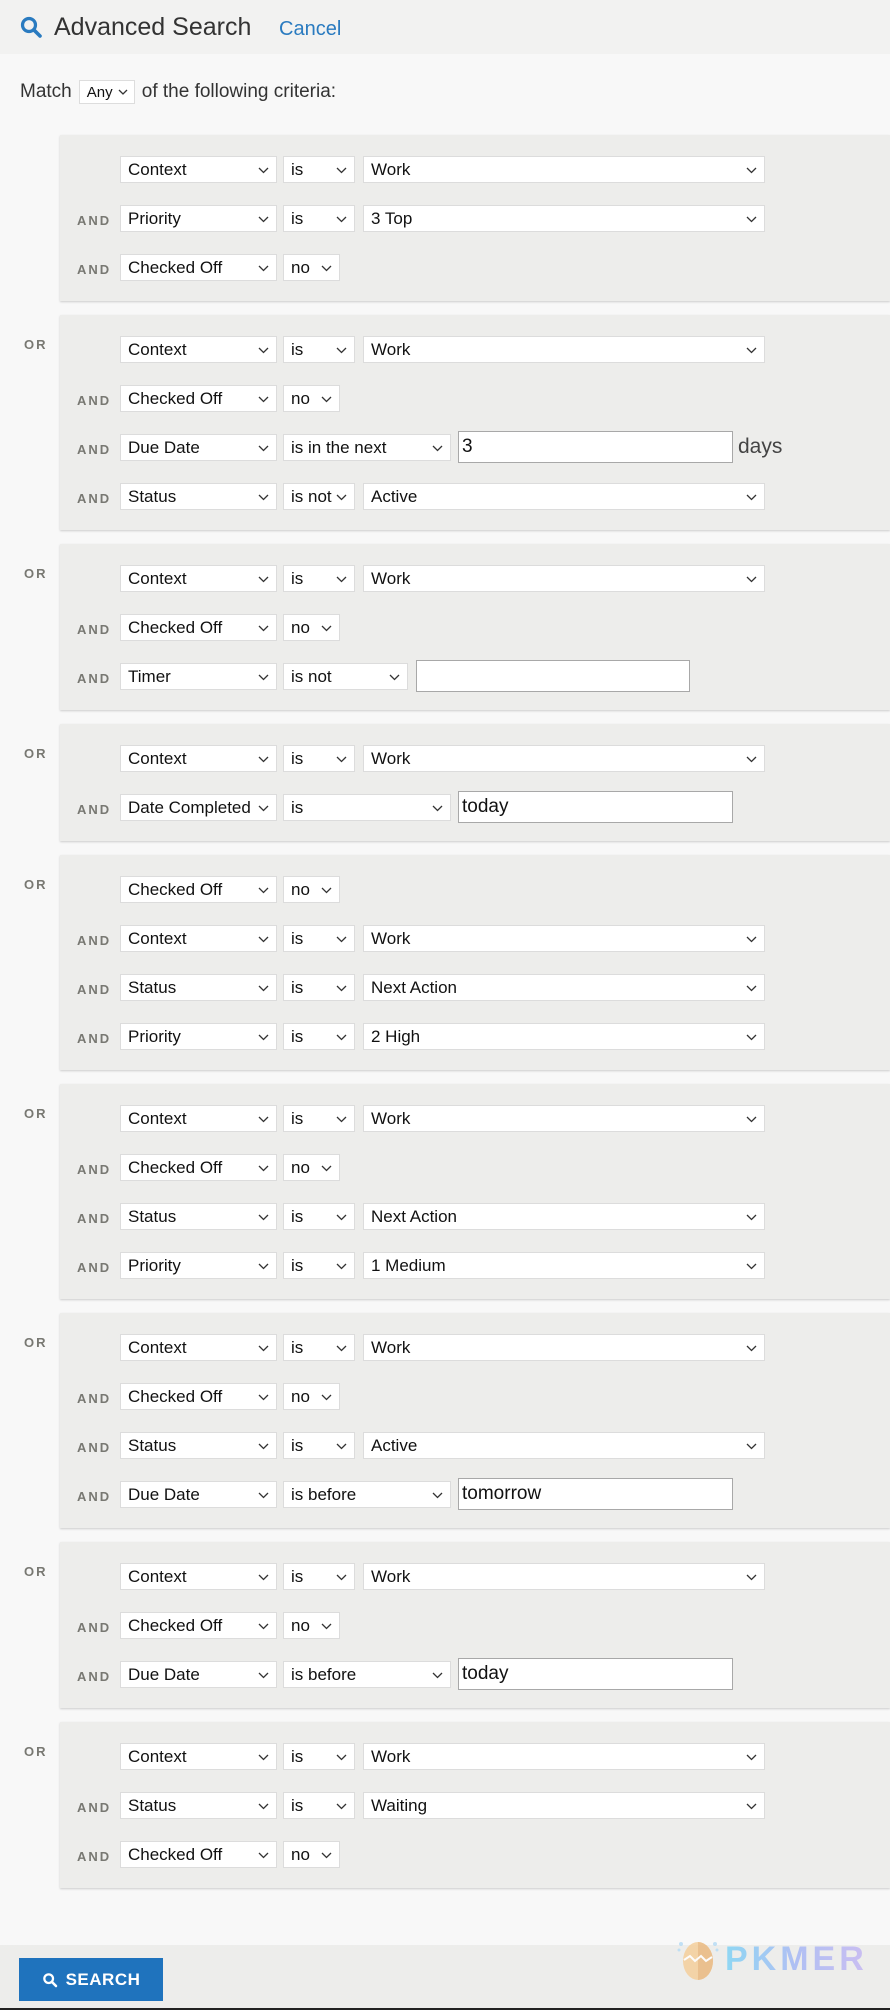 The image size is (890, 2010). I want to click on and-connector: AND, so click(94, 269).